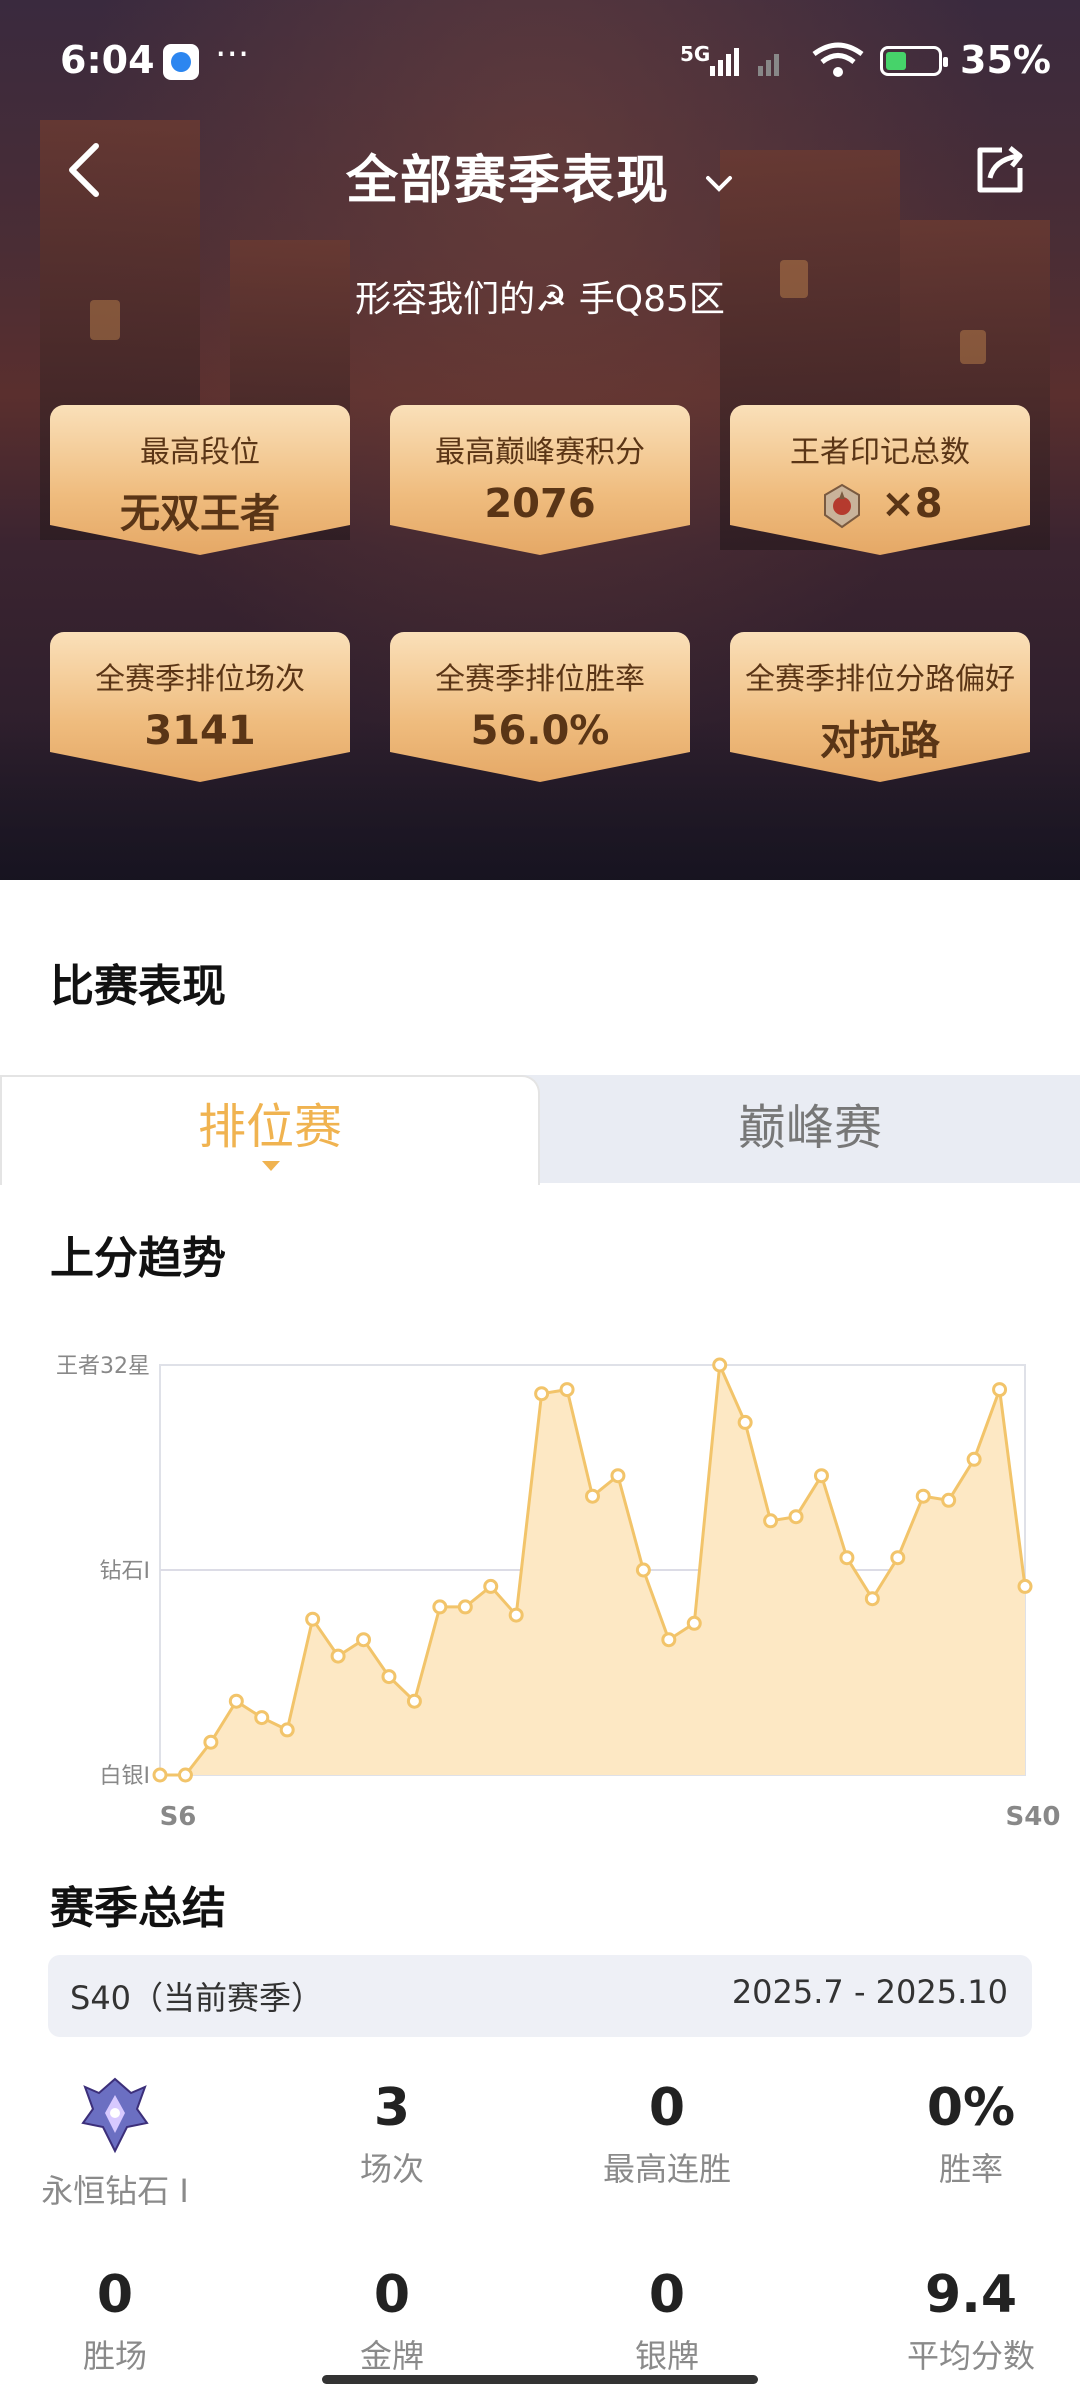  Describe the element at coordinates (540, 60) in the screenshot. I see `status-bar: 6:04 ··· 5G 35%` at that location.